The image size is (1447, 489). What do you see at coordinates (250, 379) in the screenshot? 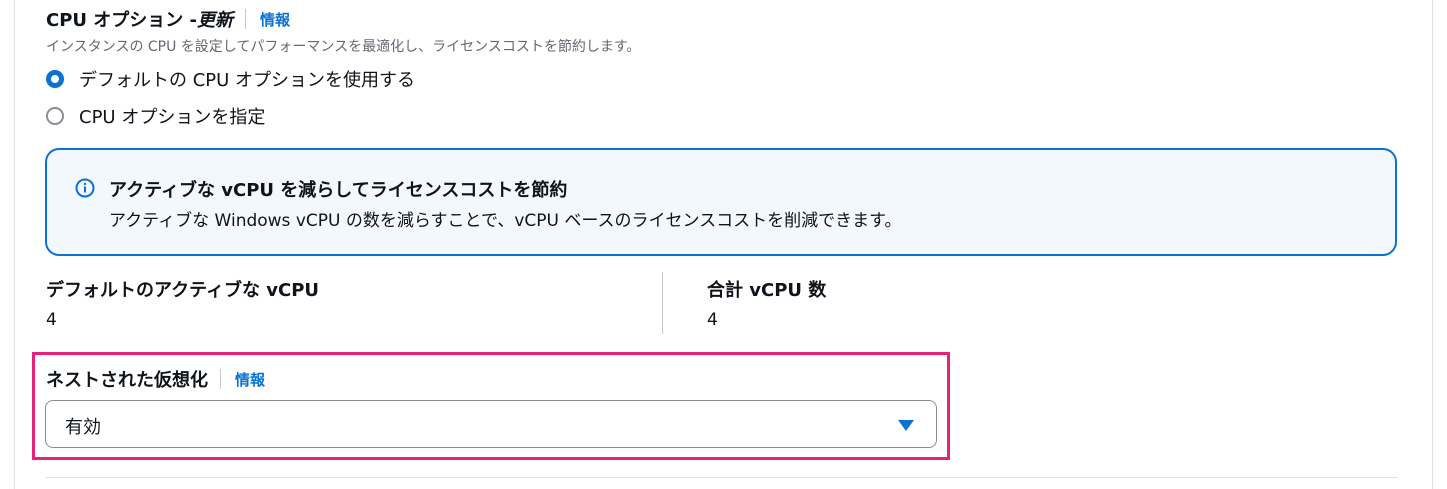
I see `nested-virtualization-info-link: 情報` at bounding box center [250, 379].